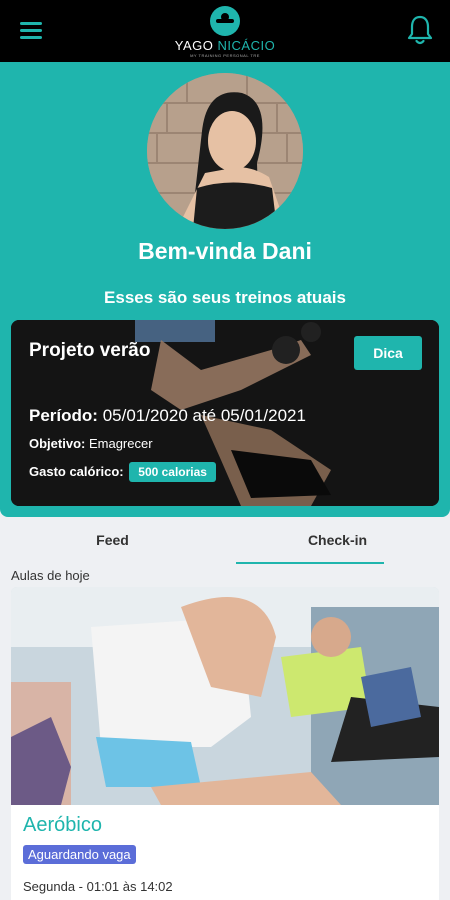 Image resolution: width=450 pixels, height=900 pixels. I want to click on workout-objective: Objetivo: Emagrecer, so click(91, 443).